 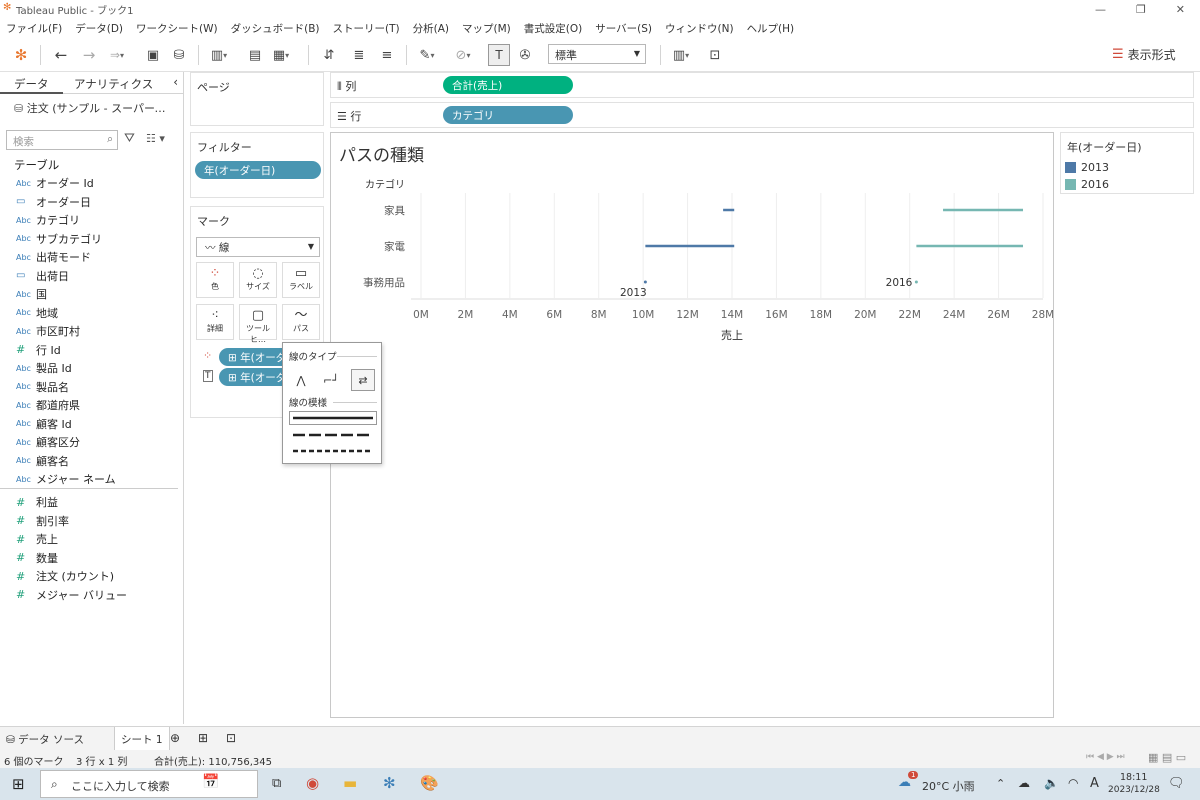 I want to click on menu-file: ファイル(F), so click(x=34, y=28).